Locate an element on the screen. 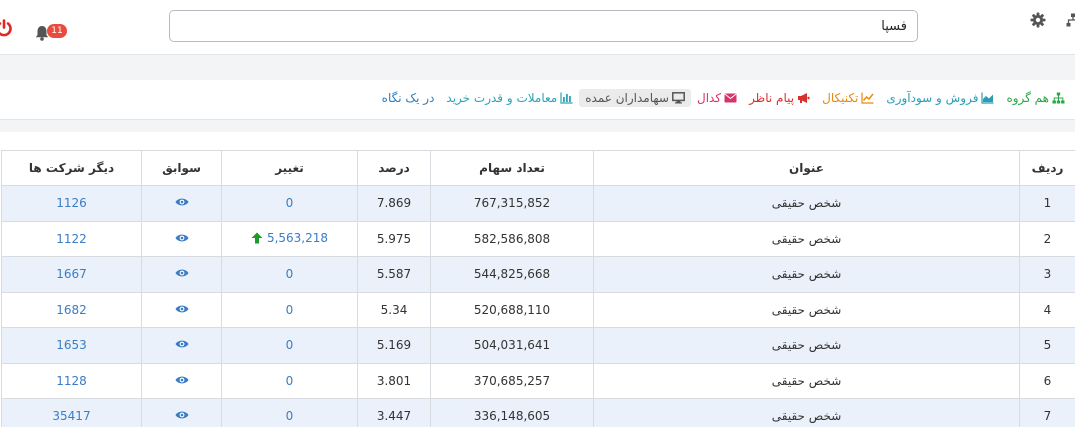 The height and width of the screenshot is (427, 1075). table-row: 7 شخص حقیقی 336,148,605 3.447 0 35417 is located at coordinates (538, 412).